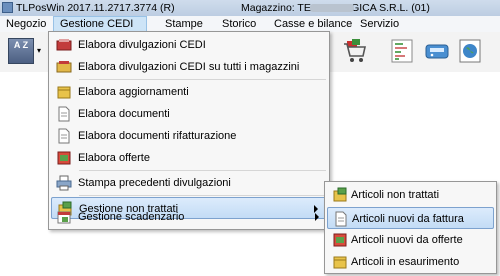 This screenshot has height=276, width=500. What do you see at coordinates (64, 217) in the screenshot?
I see `calendar-icon` at bounding box center [64, 217].